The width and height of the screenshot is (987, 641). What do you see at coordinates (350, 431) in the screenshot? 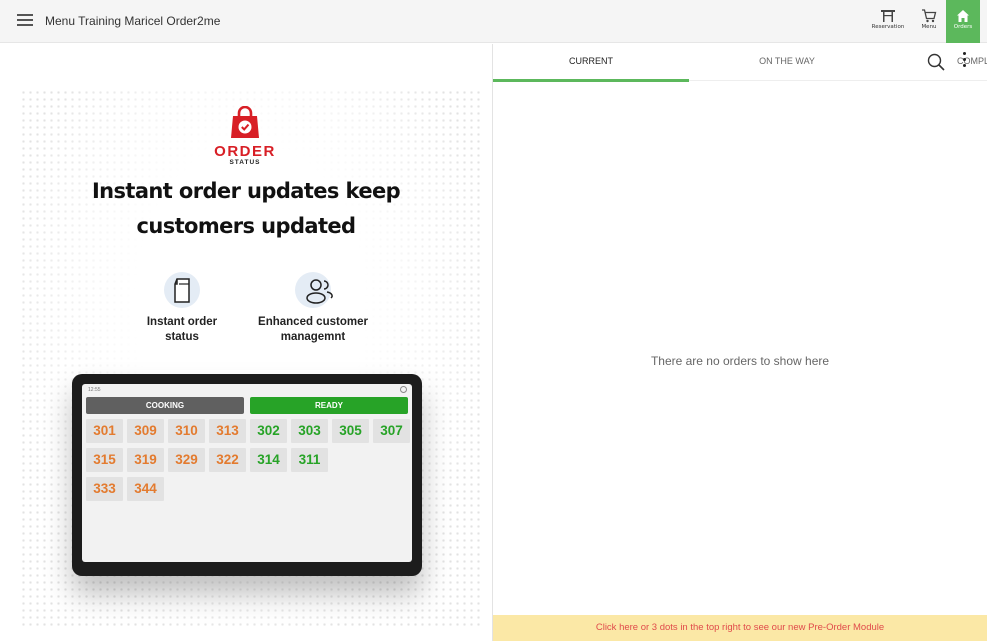
I see `ready-order-number: 305` at bounding box center [350, 431].